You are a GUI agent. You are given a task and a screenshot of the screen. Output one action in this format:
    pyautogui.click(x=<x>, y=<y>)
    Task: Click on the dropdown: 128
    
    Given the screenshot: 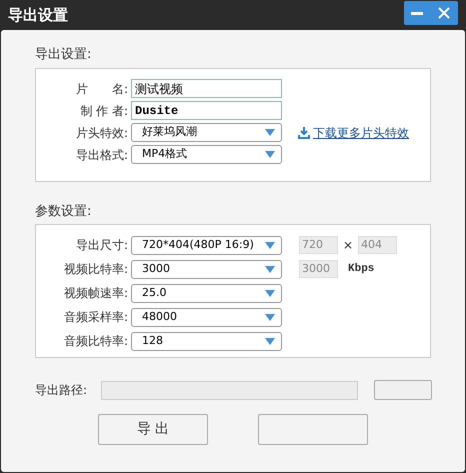 What is the action you would take?
    pyautogui.click(x=206, y=341)
    